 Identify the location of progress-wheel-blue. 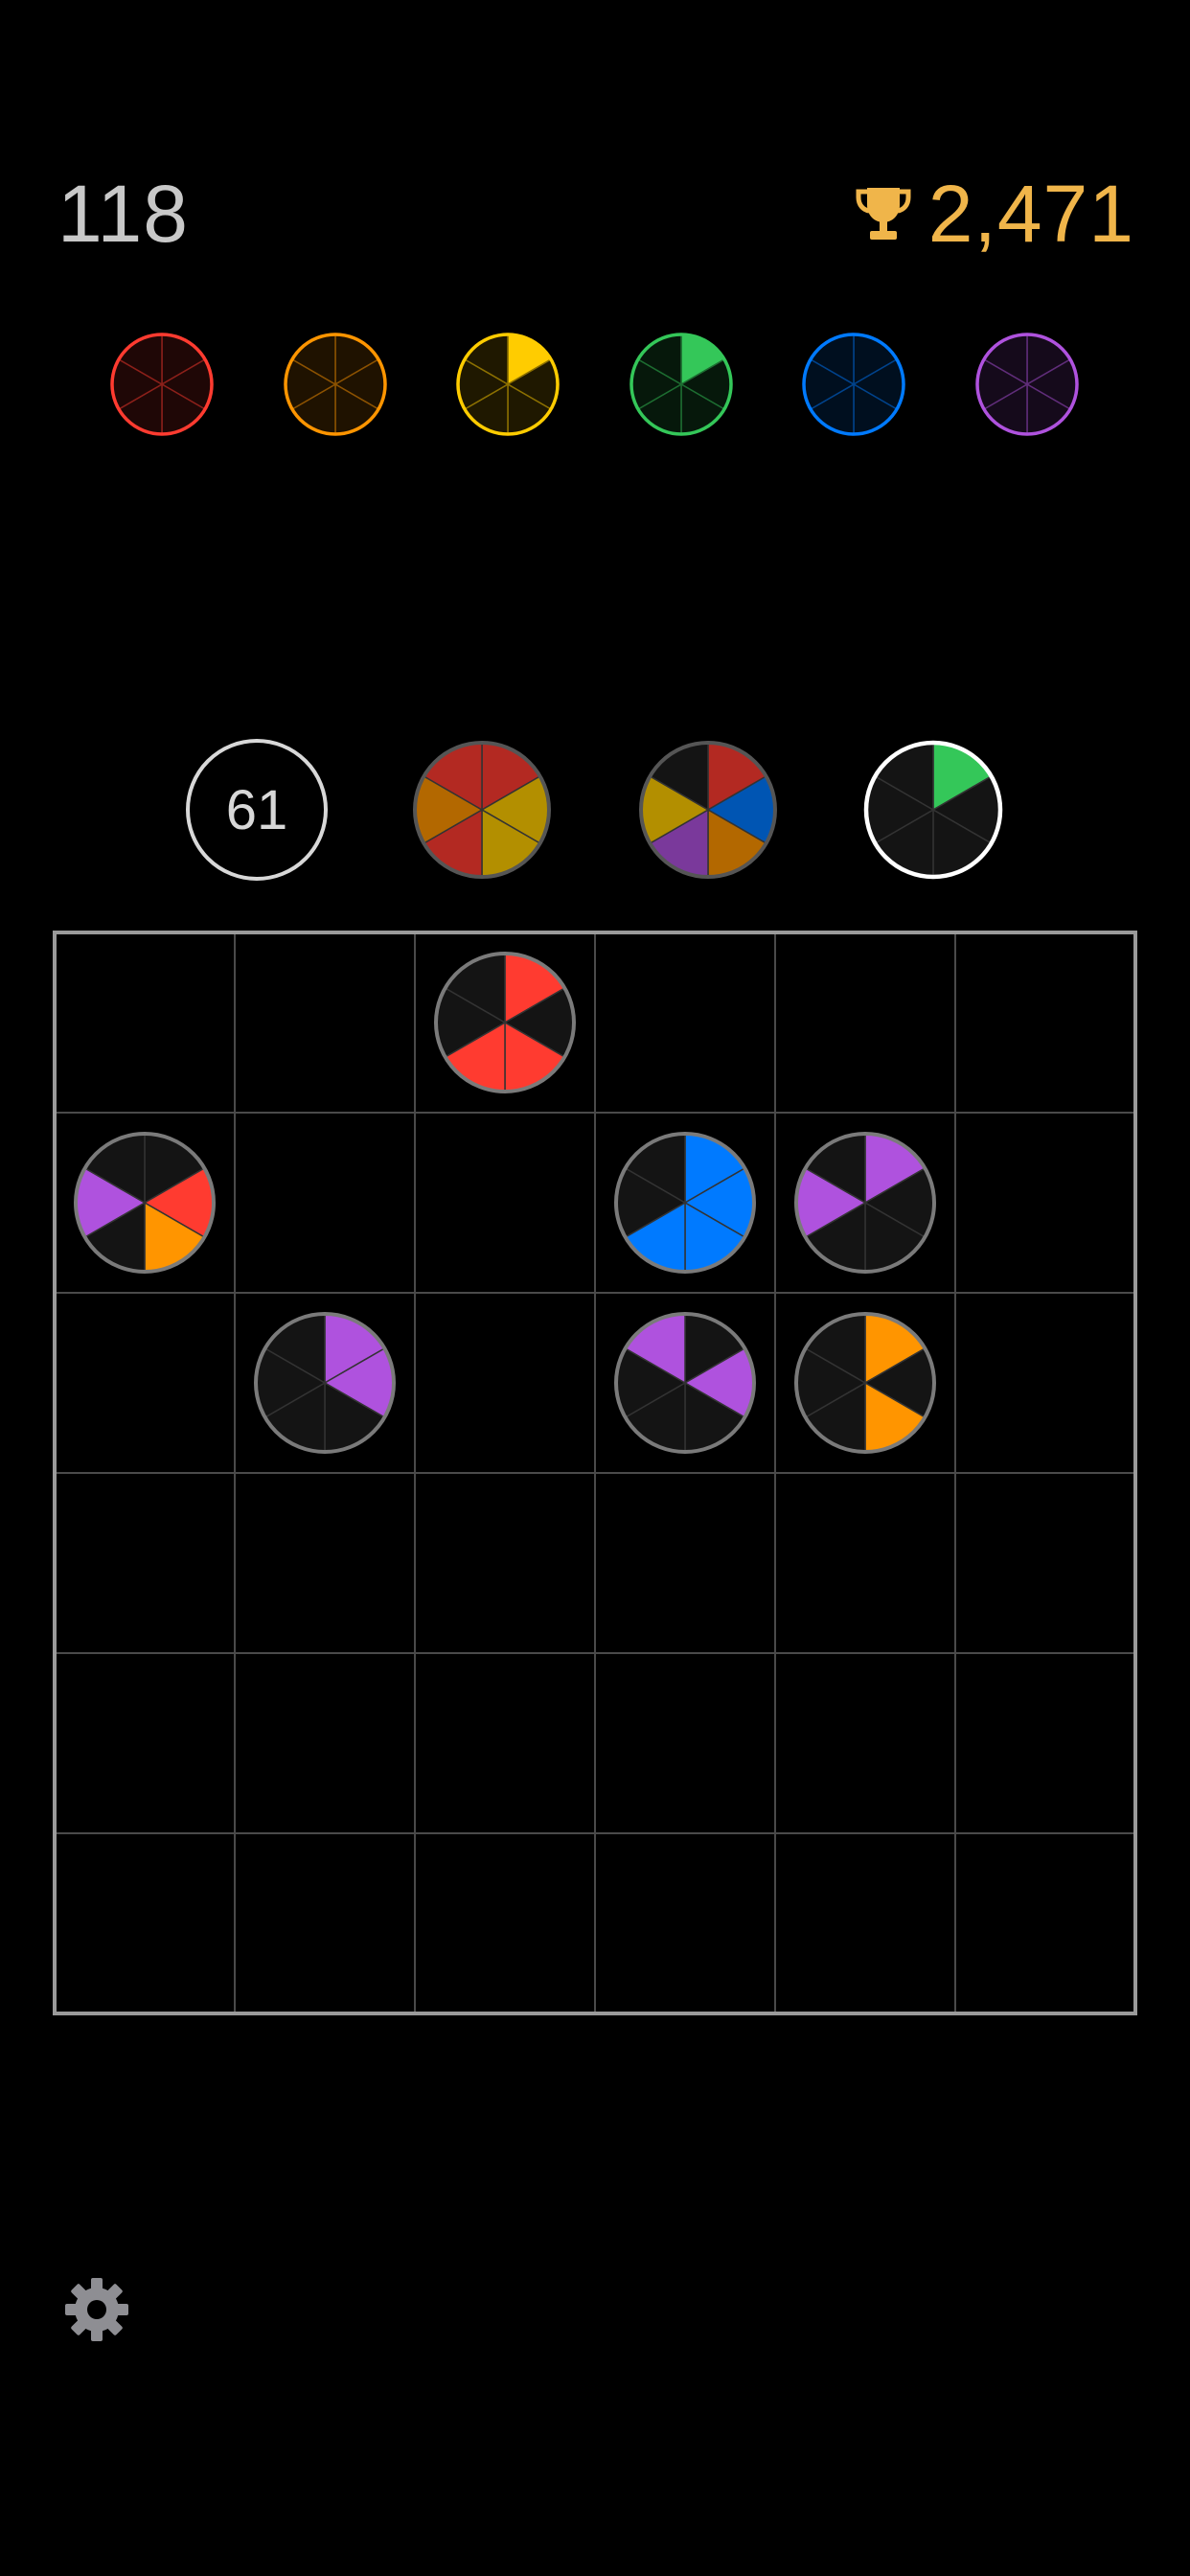
(854, 384).